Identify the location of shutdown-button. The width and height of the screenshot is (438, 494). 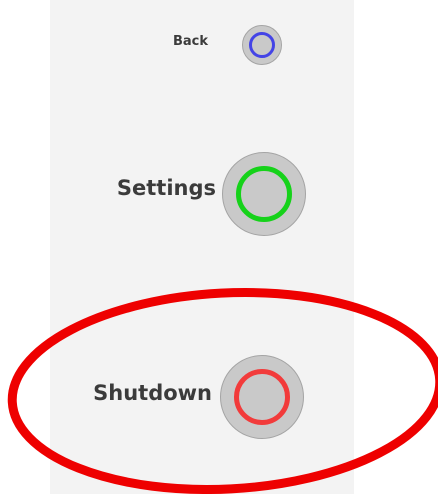
(262, 397).